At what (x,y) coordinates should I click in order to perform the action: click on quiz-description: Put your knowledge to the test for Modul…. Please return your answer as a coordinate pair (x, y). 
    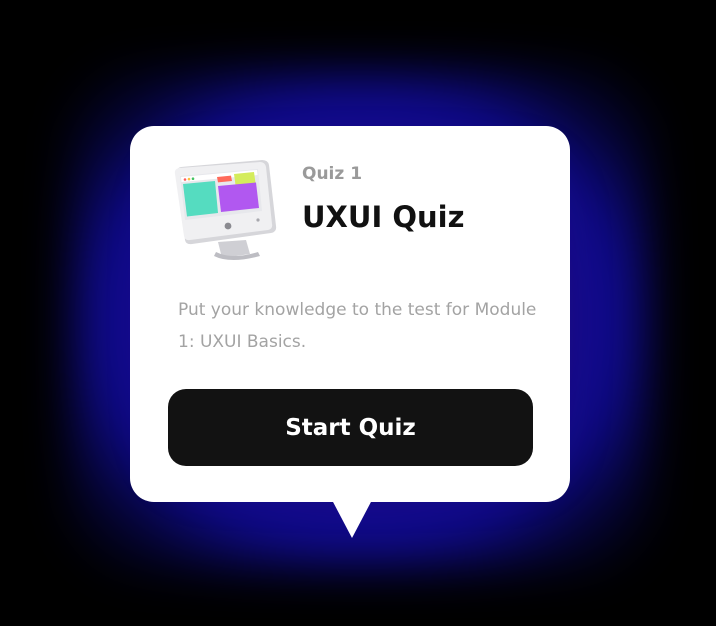
    Looking at the image, I should click on (357, 326).